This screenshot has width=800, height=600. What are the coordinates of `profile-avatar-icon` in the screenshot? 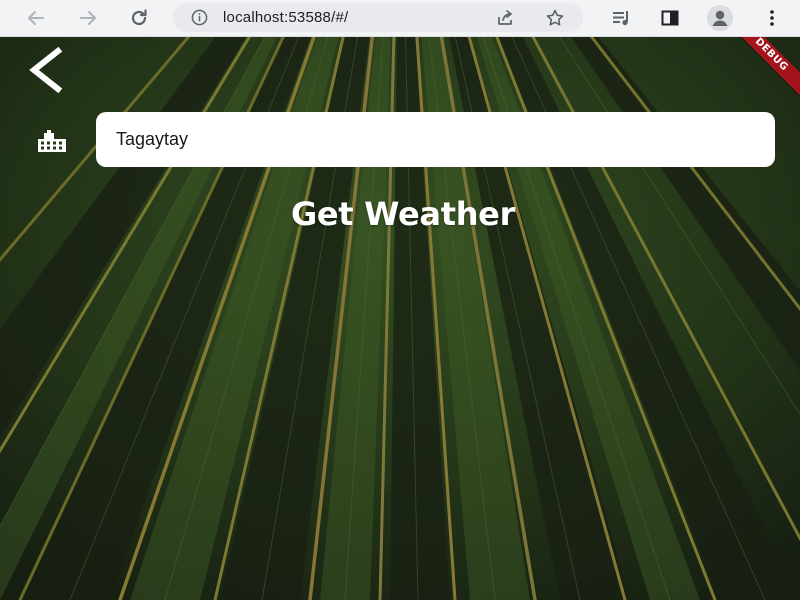 It's located at (720, 18).